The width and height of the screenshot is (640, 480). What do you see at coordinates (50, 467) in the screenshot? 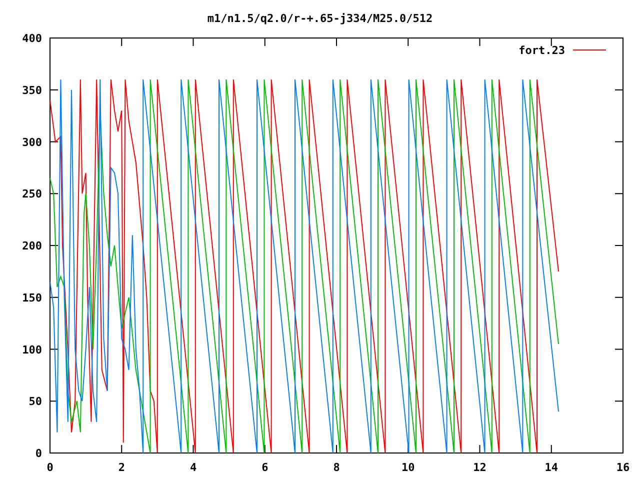
I see `x-tick-label: 0` at bounding box center [50, 467].